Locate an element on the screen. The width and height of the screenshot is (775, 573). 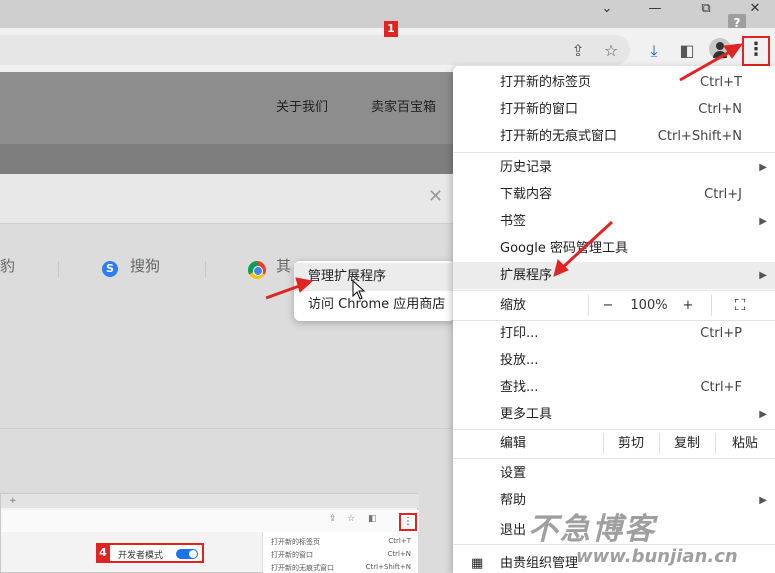
chrome-icon is located at coordinates (257, 270).